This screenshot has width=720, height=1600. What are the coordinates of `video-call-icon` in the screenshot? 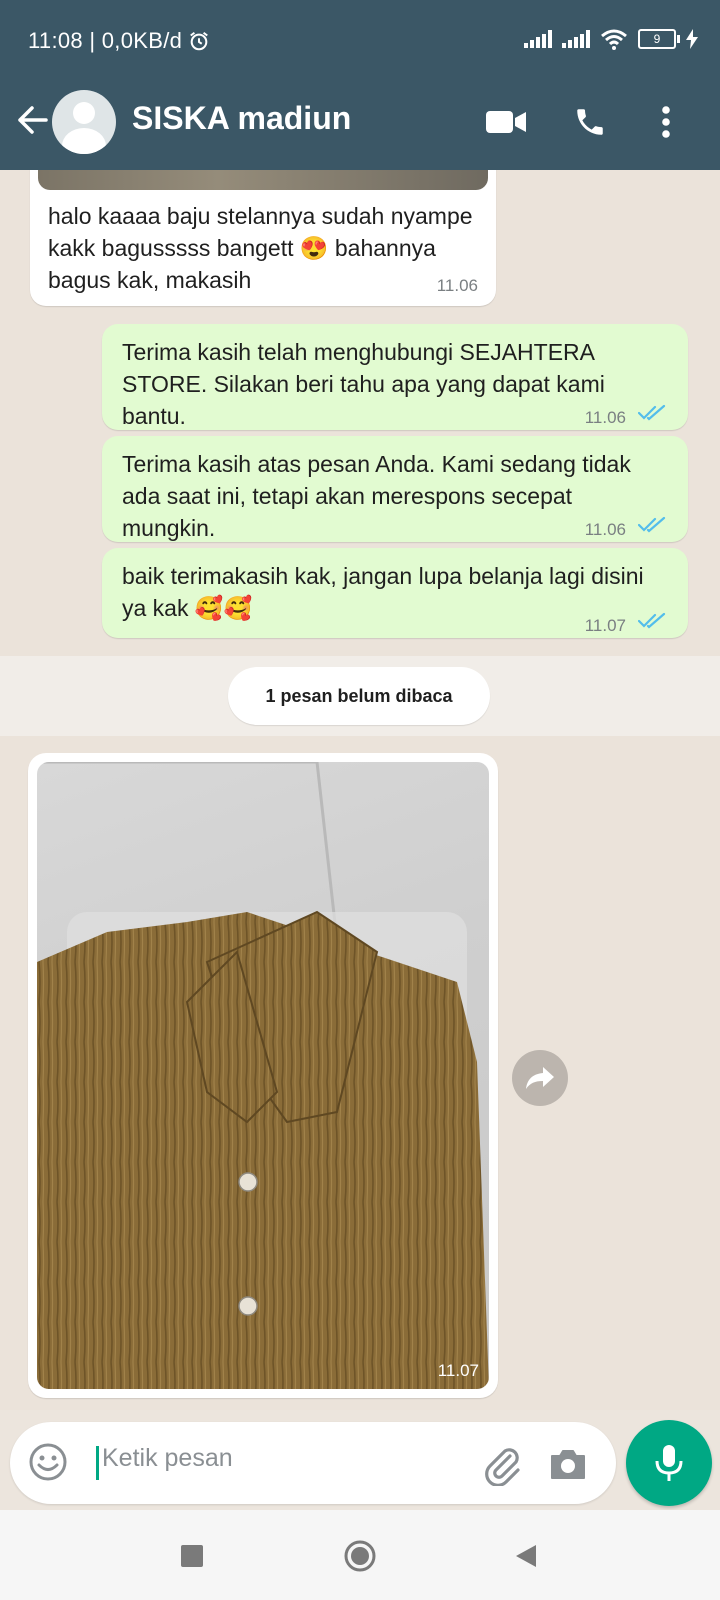 It's located at (506, 122).